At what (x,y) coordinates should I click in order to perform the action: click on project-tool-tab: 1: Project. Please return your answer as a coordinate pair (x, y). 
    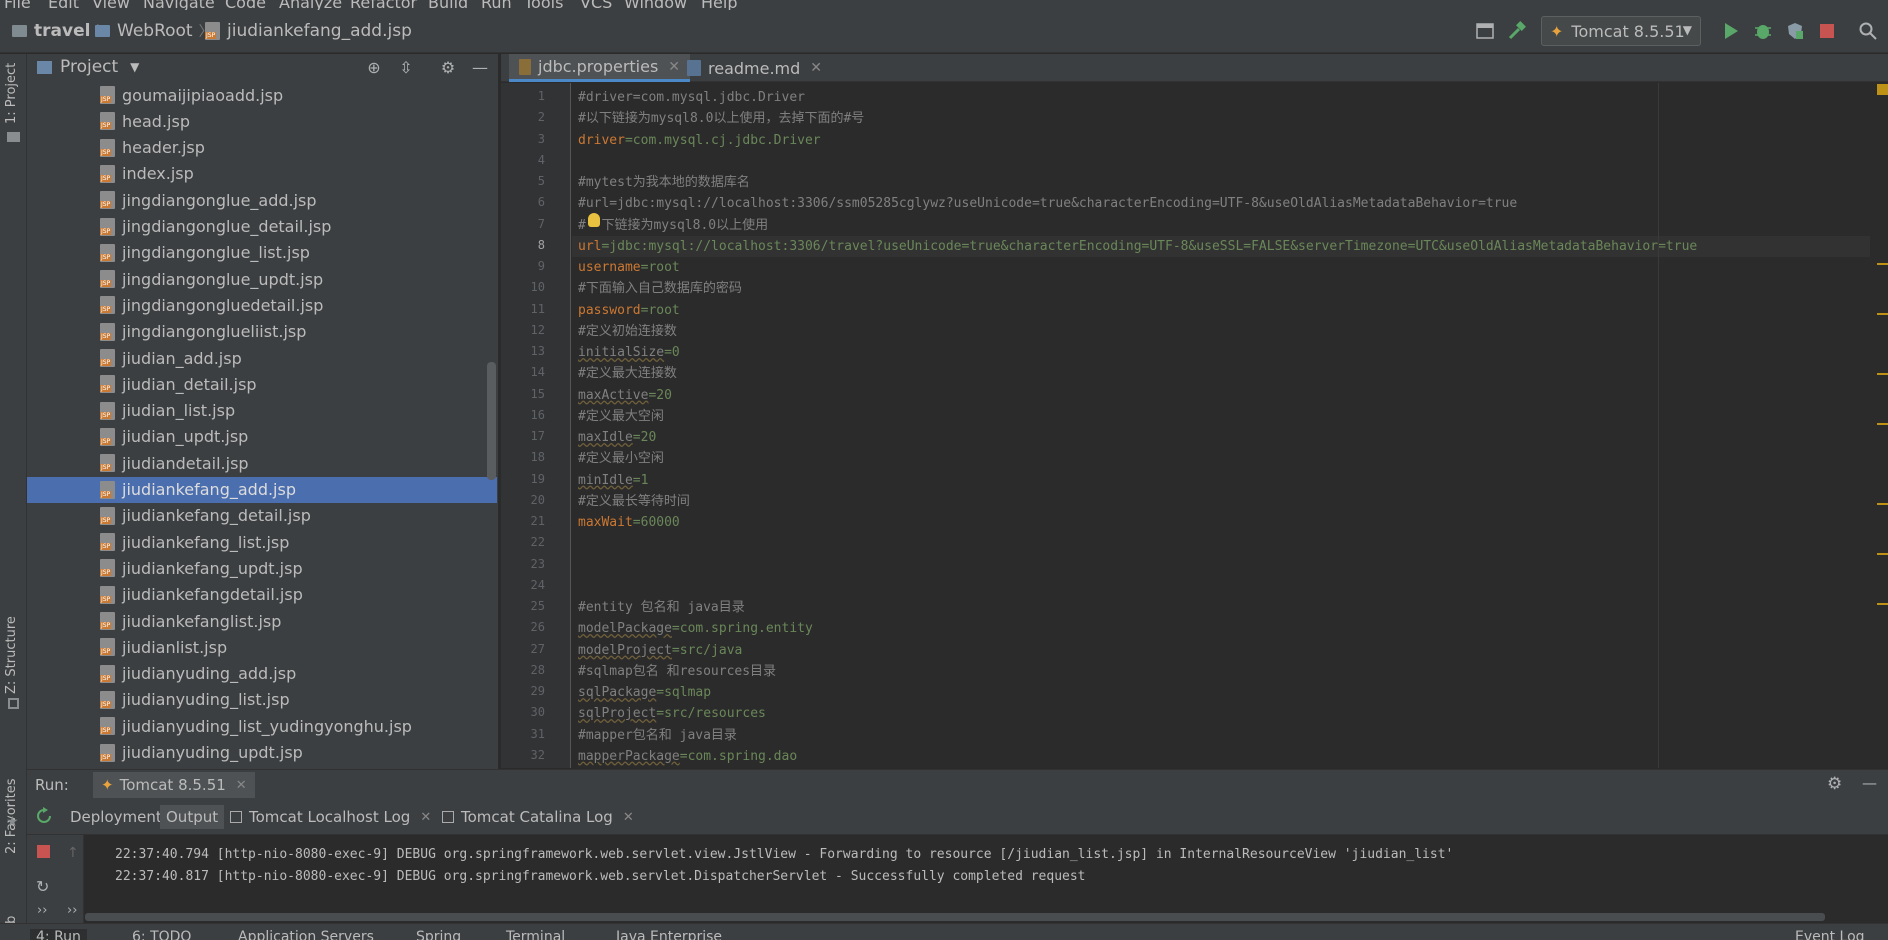
    Looking at the image, I should click on (11, 93).